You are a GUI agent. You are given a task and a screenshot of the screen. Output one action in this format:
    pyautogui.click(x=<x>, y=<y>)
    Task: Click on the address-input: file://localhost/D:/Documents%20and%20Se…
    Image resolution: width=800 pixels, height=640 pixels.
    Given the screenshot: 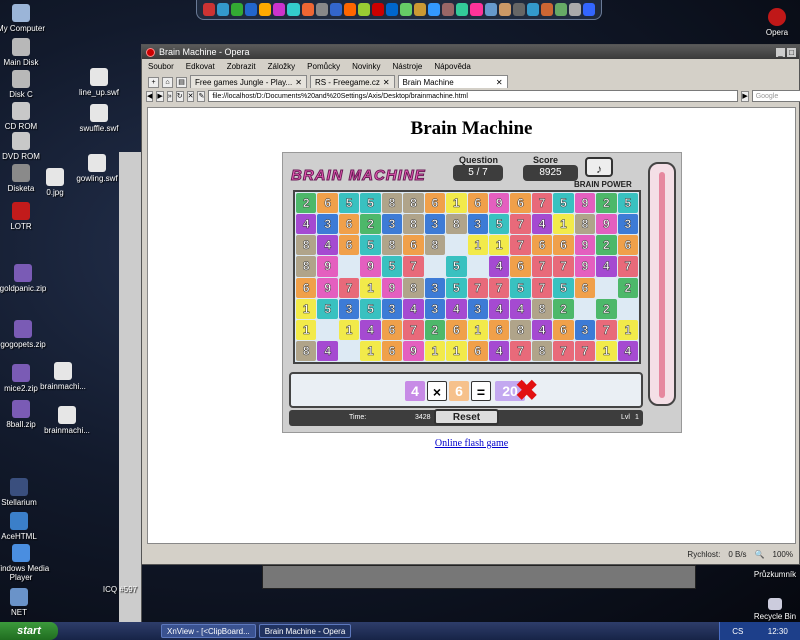 What is the action you would take?
    pyautogui.click(x=473, y=96)
    